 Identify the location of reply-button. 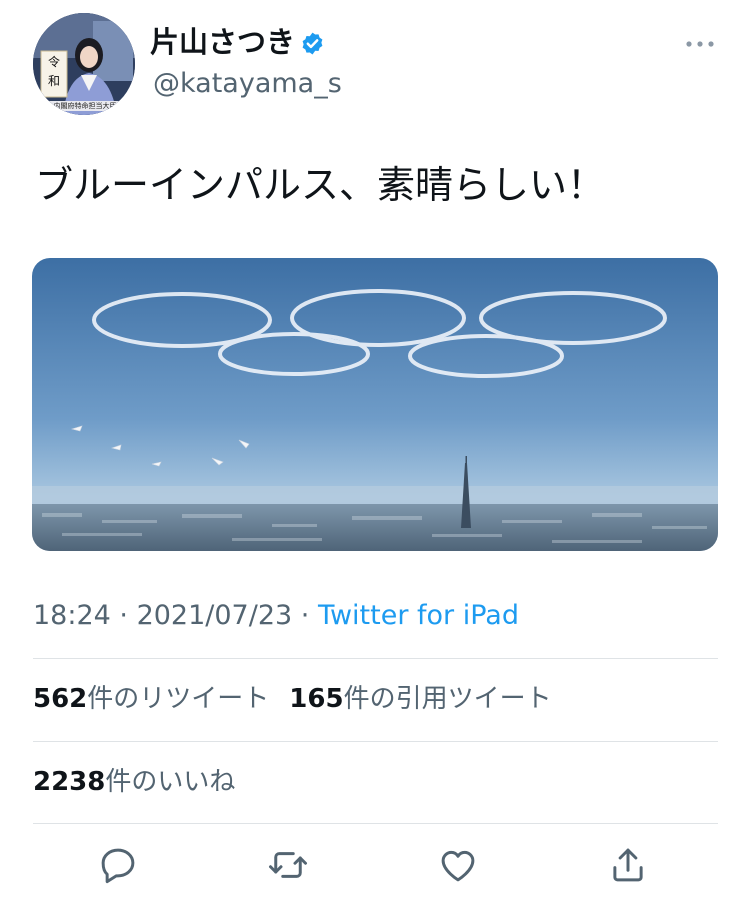
(118, 865).